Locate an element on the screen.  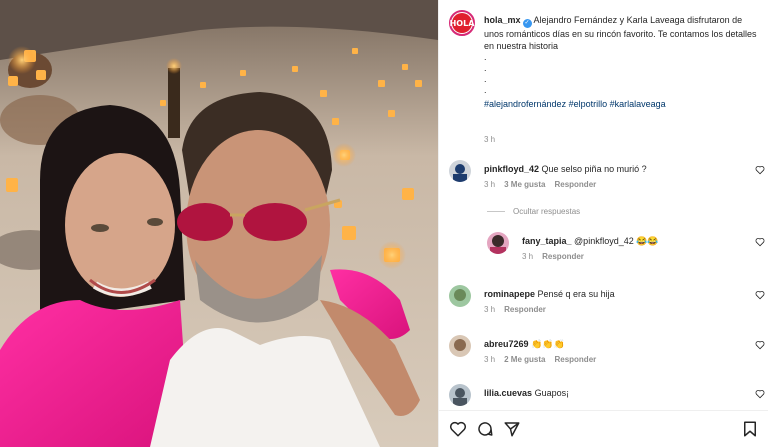
author-avatar: ¡HOLA! is located at coordinates (462, 23).